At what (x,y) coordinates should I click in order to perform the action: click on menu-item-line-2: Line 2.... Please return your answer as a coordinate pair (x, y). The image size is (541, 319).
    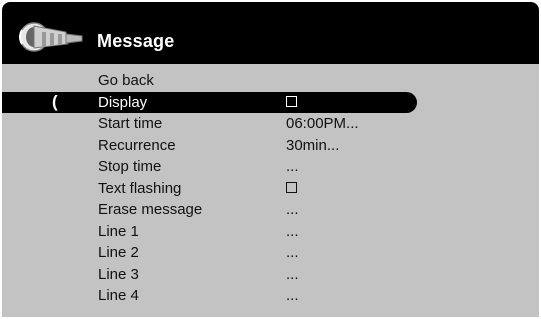
    Looking at the image, I should click on (270, 253).